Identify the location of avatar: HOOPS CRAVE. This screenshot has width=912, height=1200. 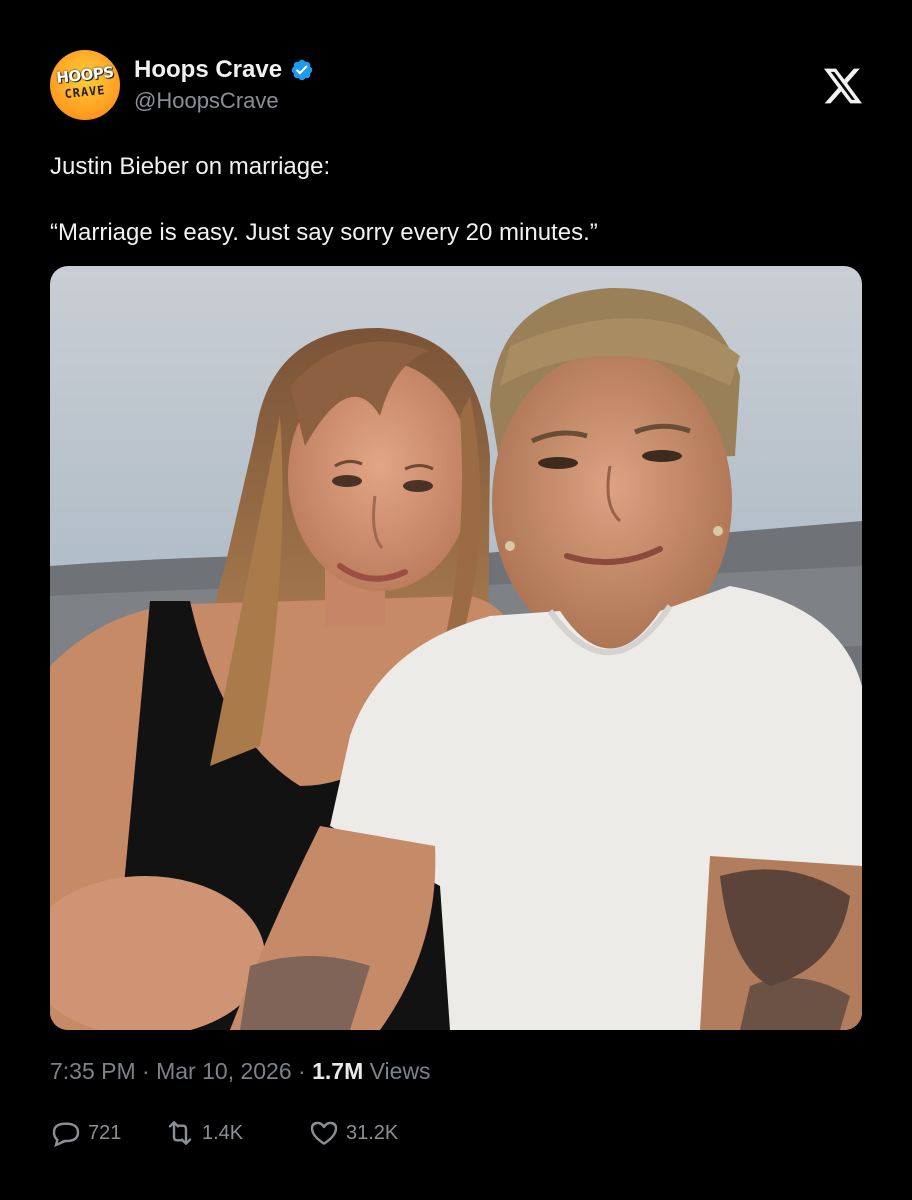
(85, 85).